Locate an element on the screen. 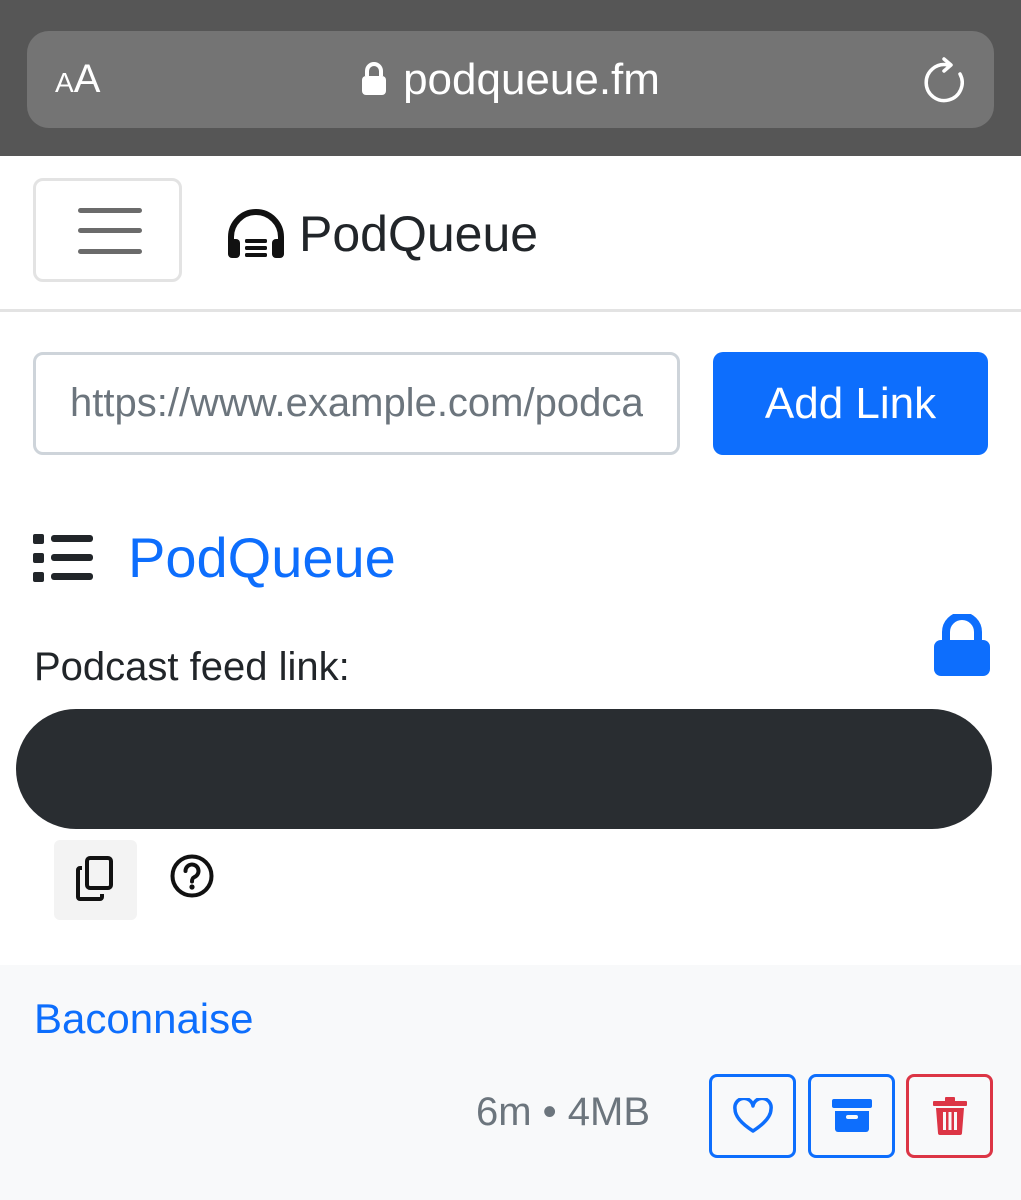 Image resolution: width=1021 pixels, height=1200 pixels. favorite-button is located at coordinates (752, 1116).